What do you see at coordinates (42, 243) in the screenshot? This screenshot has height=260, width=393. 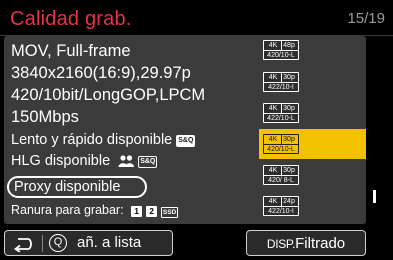 I see `button-divider` at bounding box center [42, 243].